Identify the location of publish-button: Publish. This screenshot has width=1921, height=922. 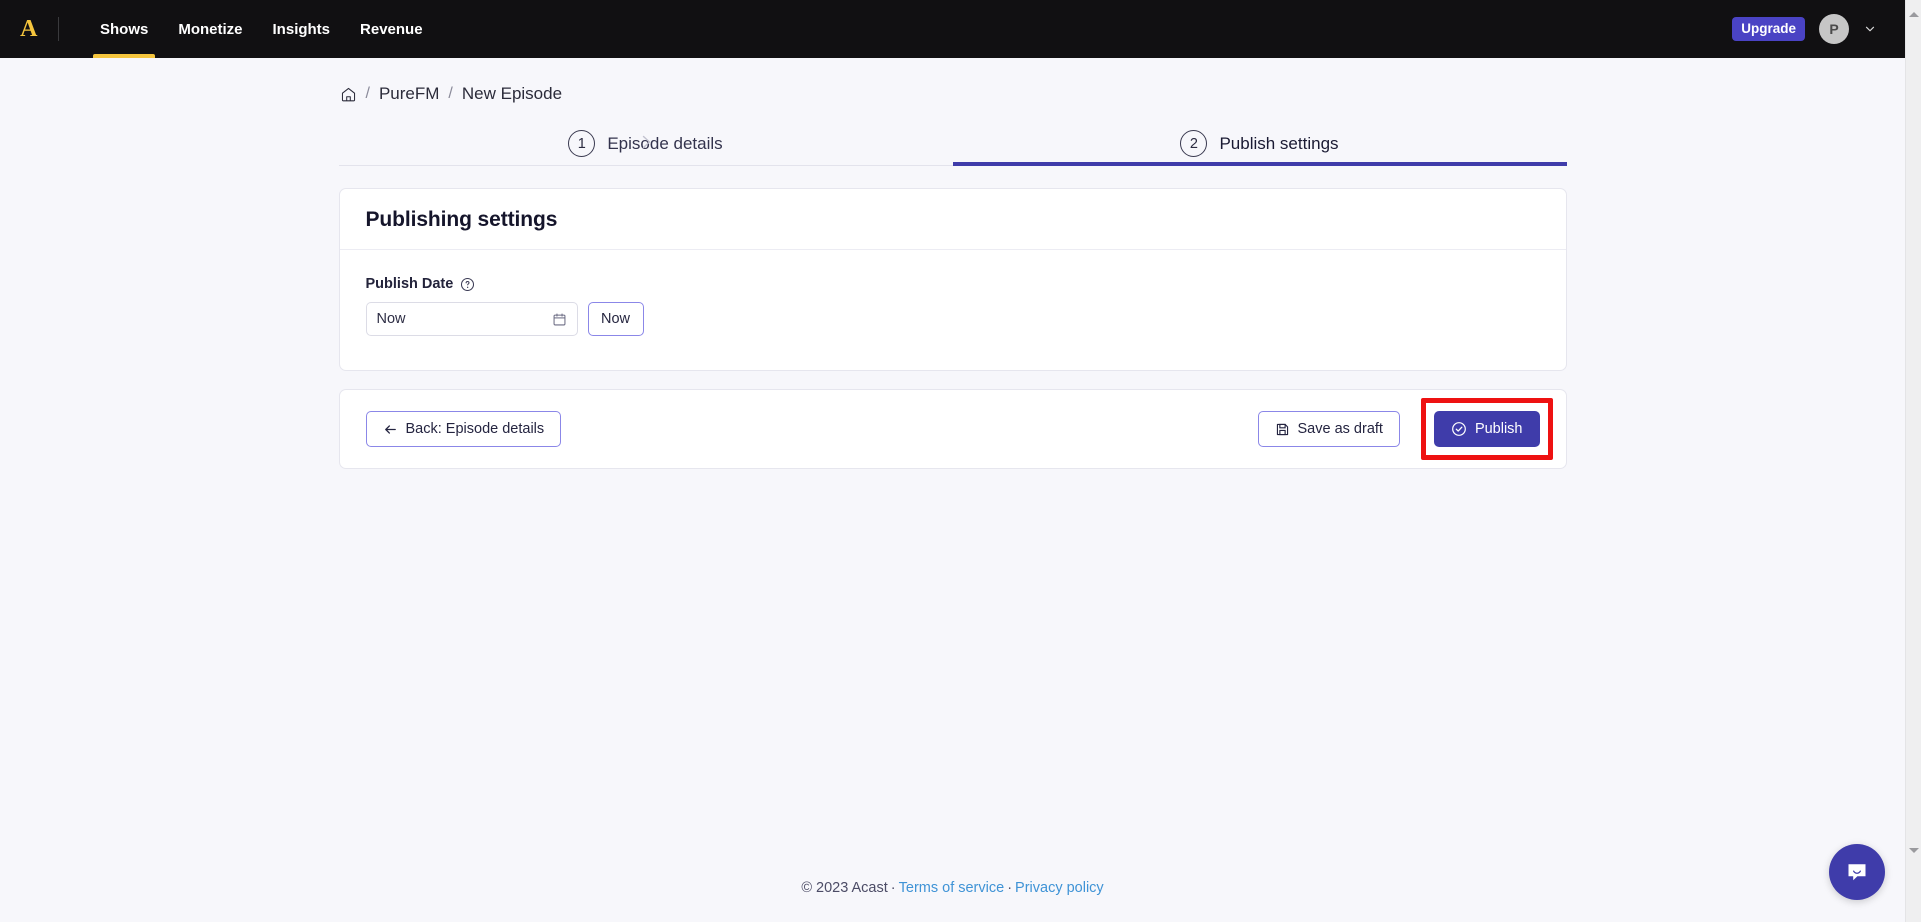
(1486, 429).